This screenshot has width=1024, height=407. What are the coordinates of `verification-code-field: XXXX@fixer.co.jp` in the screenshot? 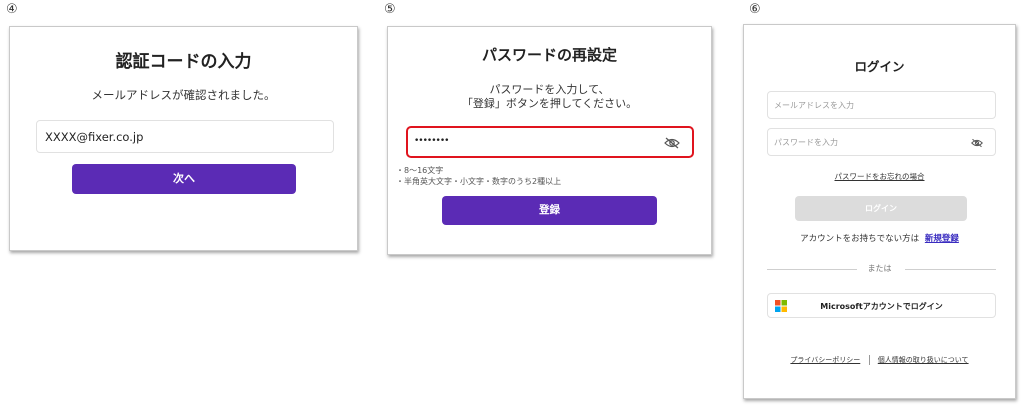 It's located at (185, 136).